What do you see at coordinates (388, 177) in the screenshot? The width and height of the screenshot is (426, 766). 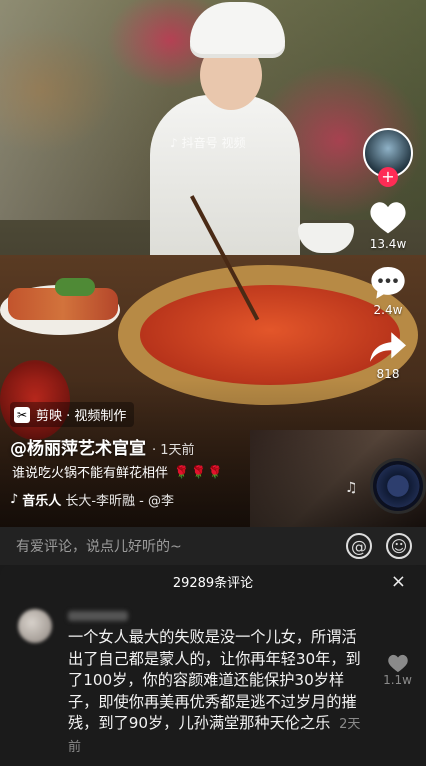 I see `follow-button: +` at bounding box center [388, 177].